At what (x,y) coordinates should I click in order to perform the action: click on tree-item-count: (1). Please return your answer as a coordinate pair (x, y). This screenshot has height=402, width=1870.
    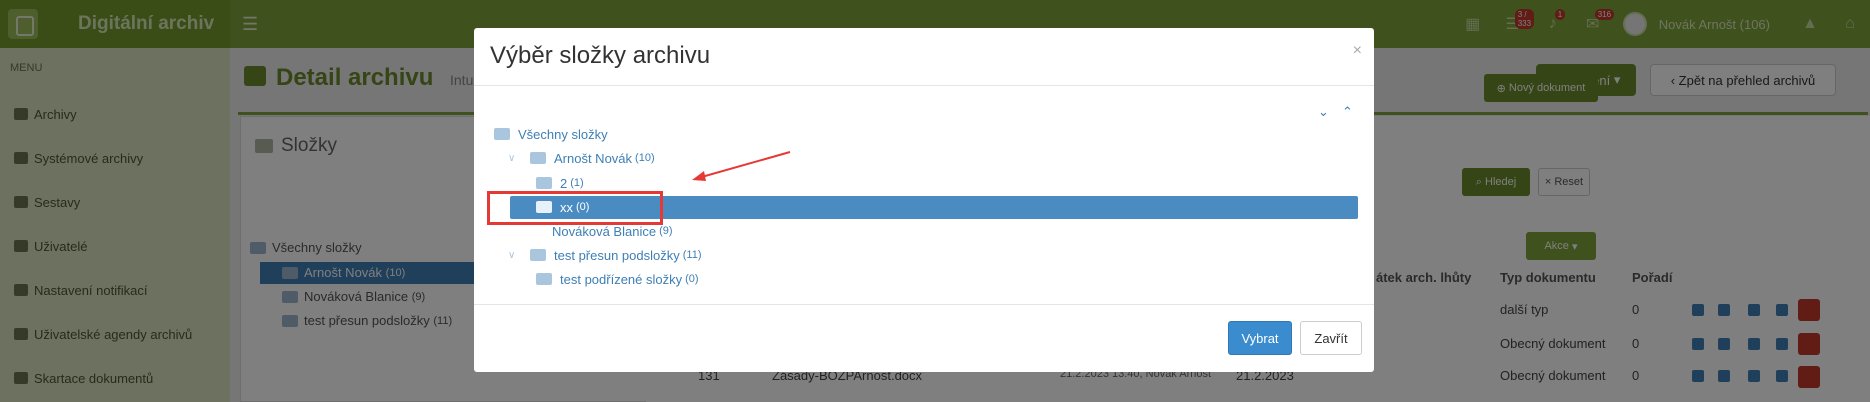
    Looking at the image, I should click on (577, 183).